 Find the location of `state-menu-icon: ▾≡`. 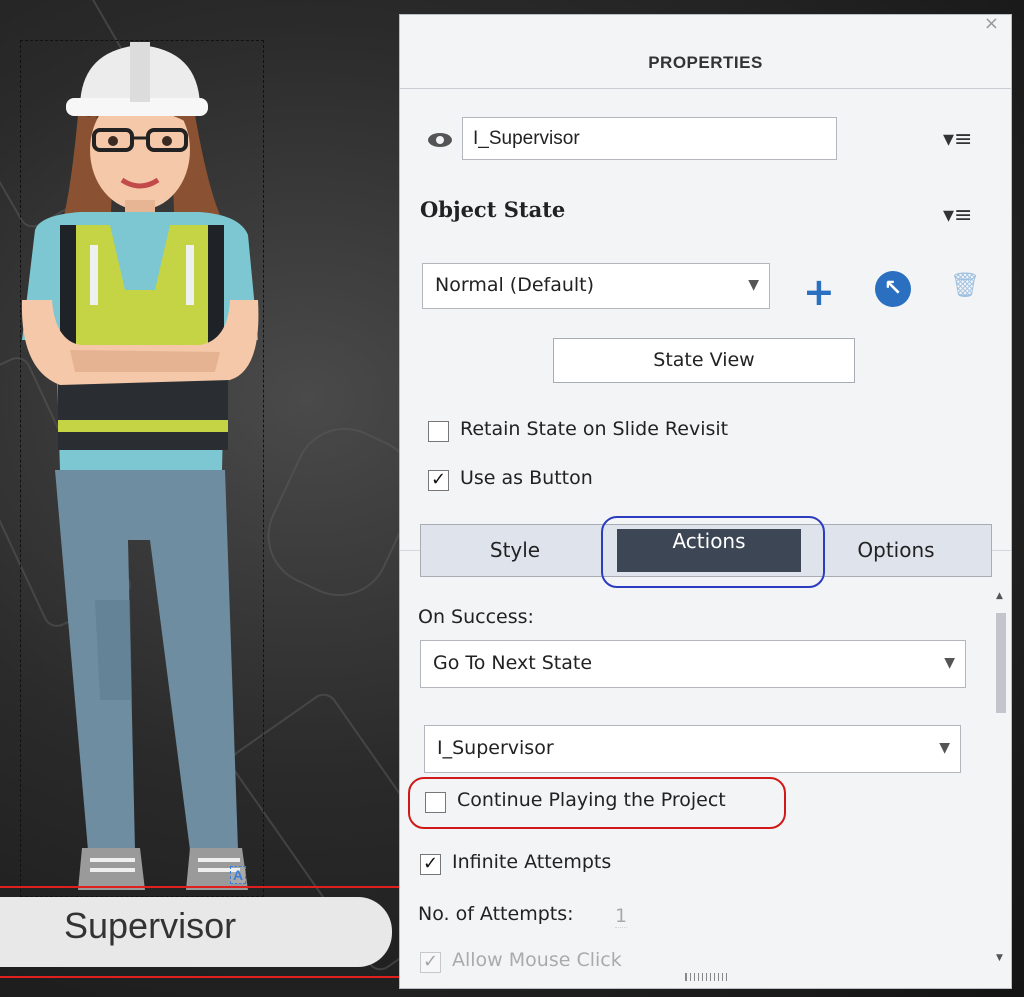

state-menu-icon: ▾≡ is located at coordinates (957, 215).